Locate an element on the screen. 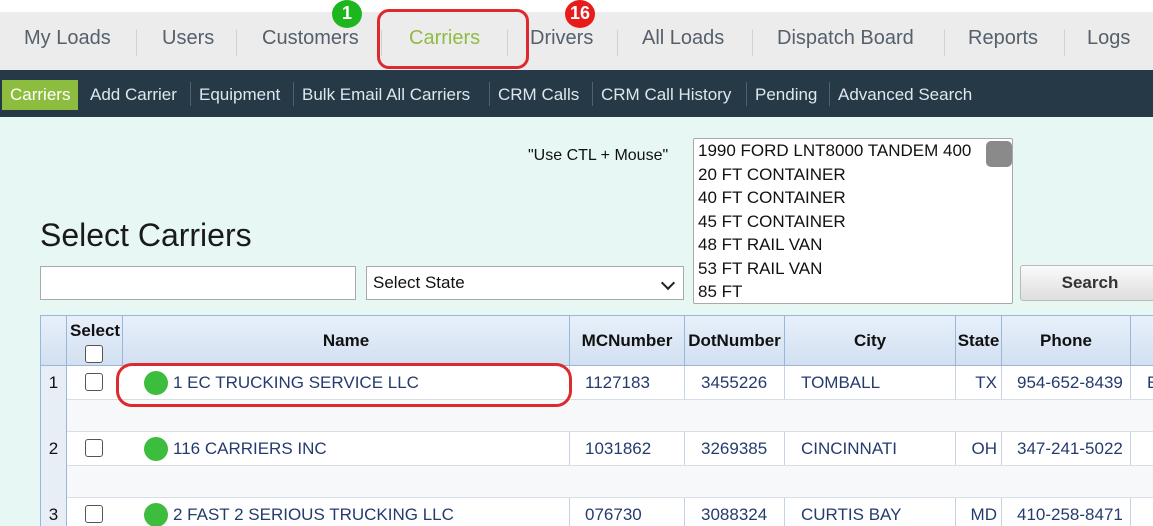 This screenshot has height=526, width=1153. subnav-add-carrier: Add Carrier is located at coordinates (133, 95).